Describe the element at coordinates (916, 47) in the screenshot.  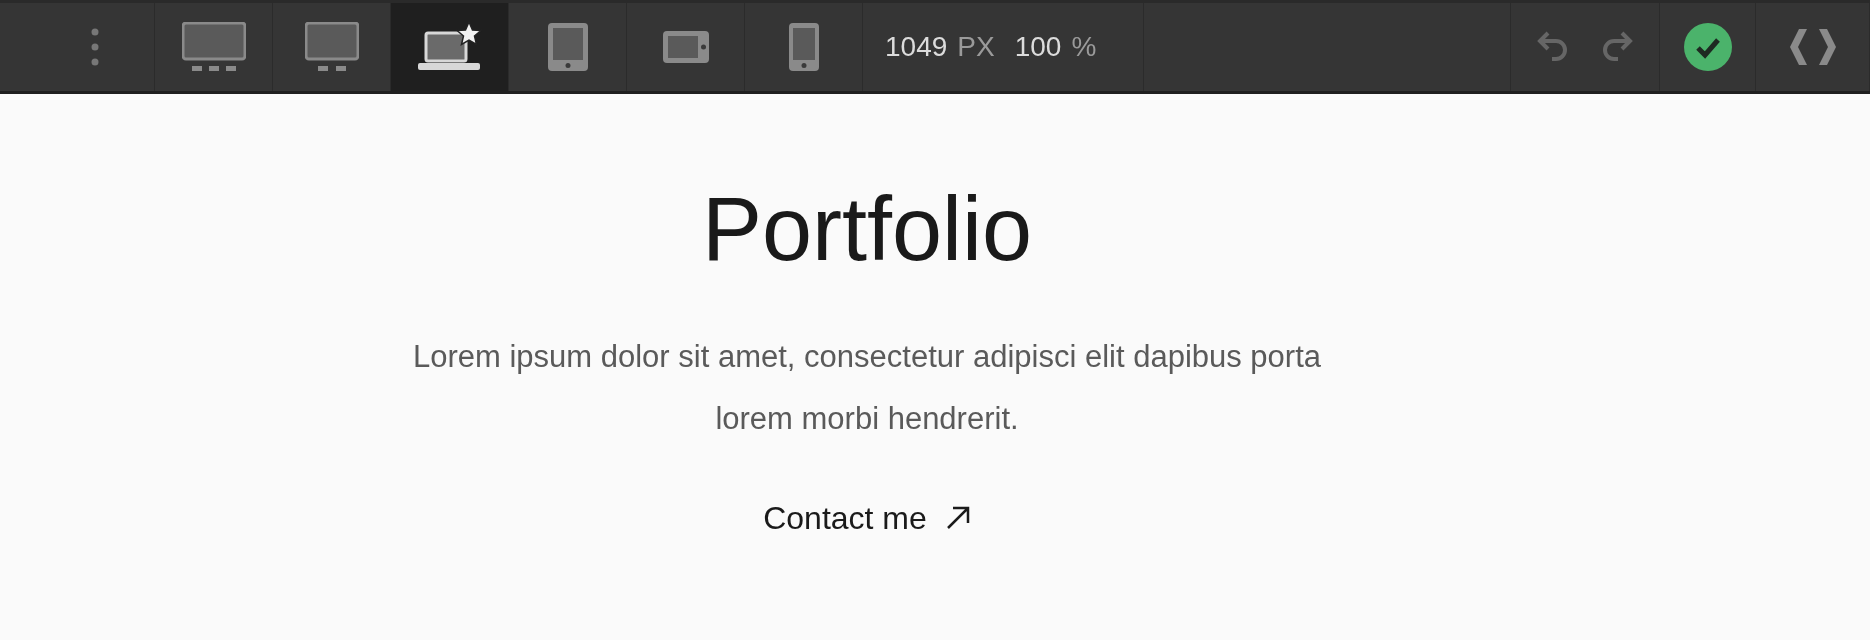
I see `width-value: 1049` at that location.